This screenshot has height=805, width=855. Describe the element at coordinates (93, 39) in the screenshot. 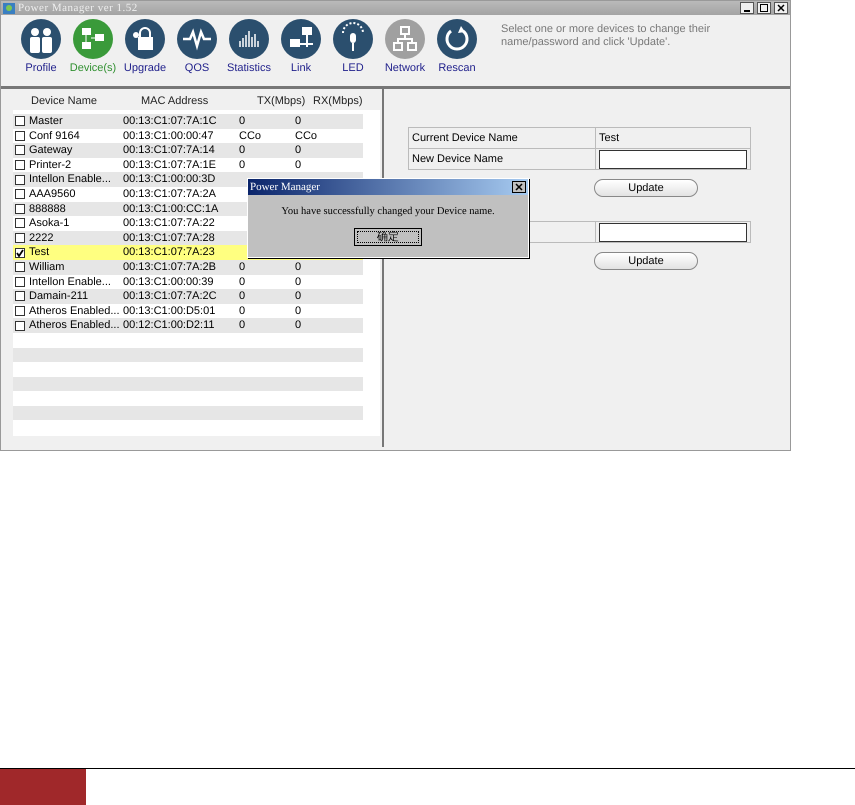

I see `computers-icon` at that location.